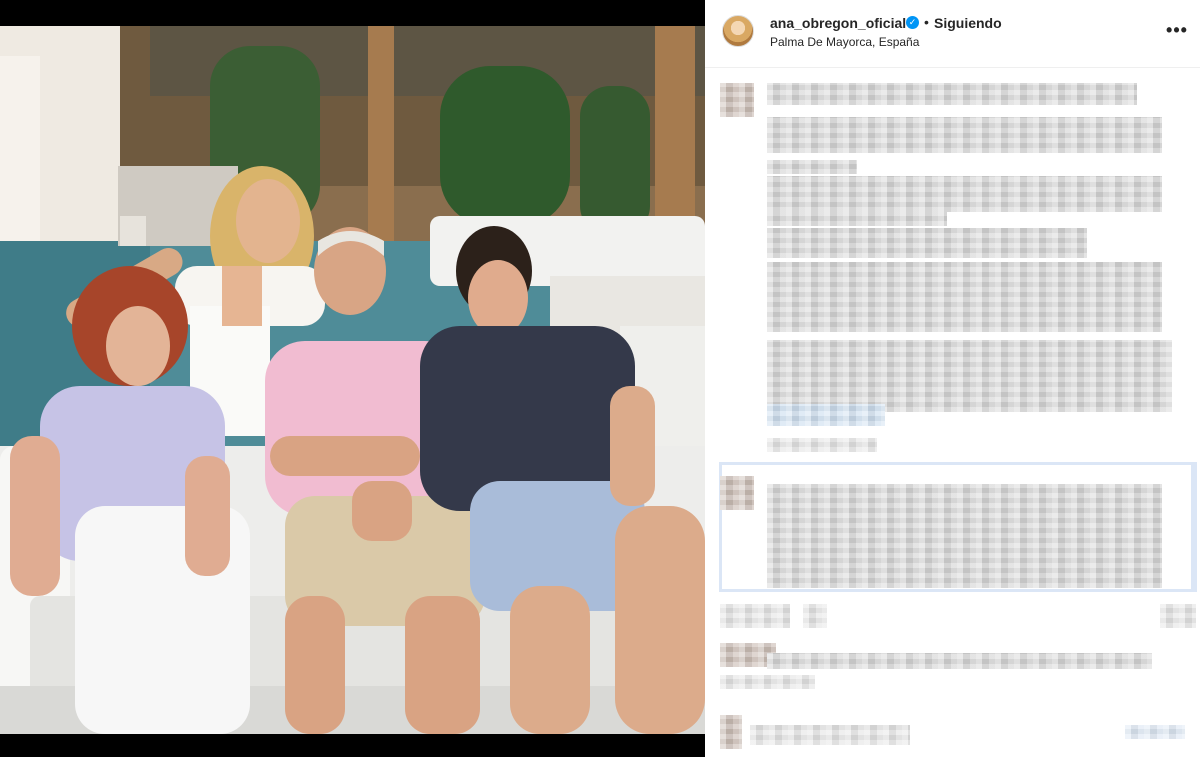 The width and height of the screenshot is (1200, 757). What do you see at coordinates (1178, 616) in the screenshot?
I see `pixelated-like-icon` at bounding box center [1178, 616].